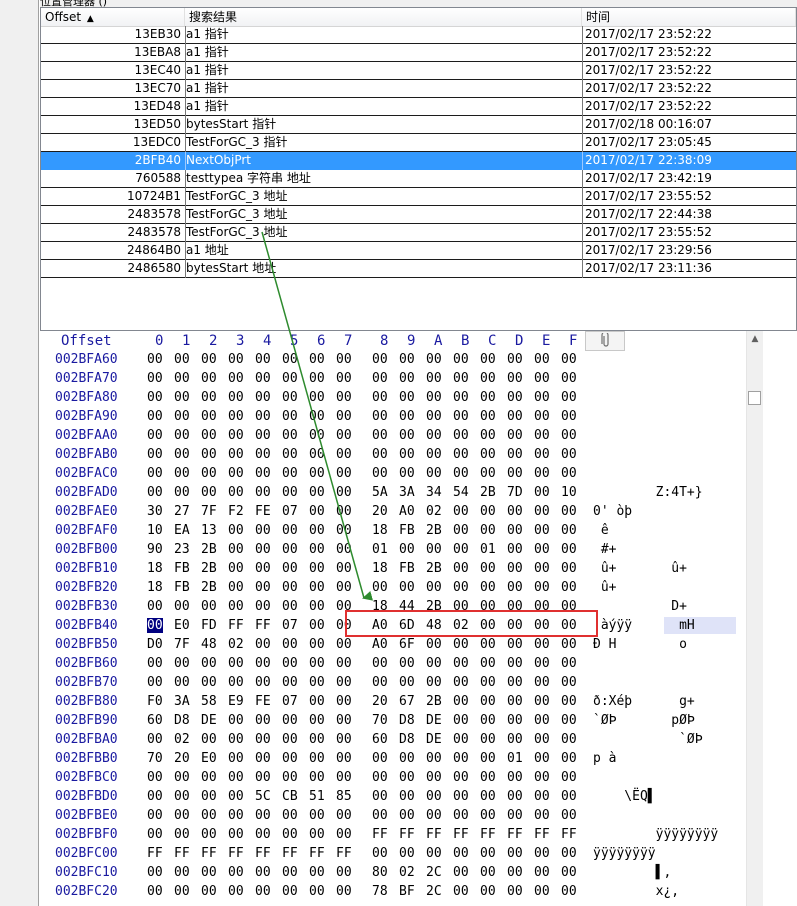  I want to click on hex-byte: 07, so click(290, 625).